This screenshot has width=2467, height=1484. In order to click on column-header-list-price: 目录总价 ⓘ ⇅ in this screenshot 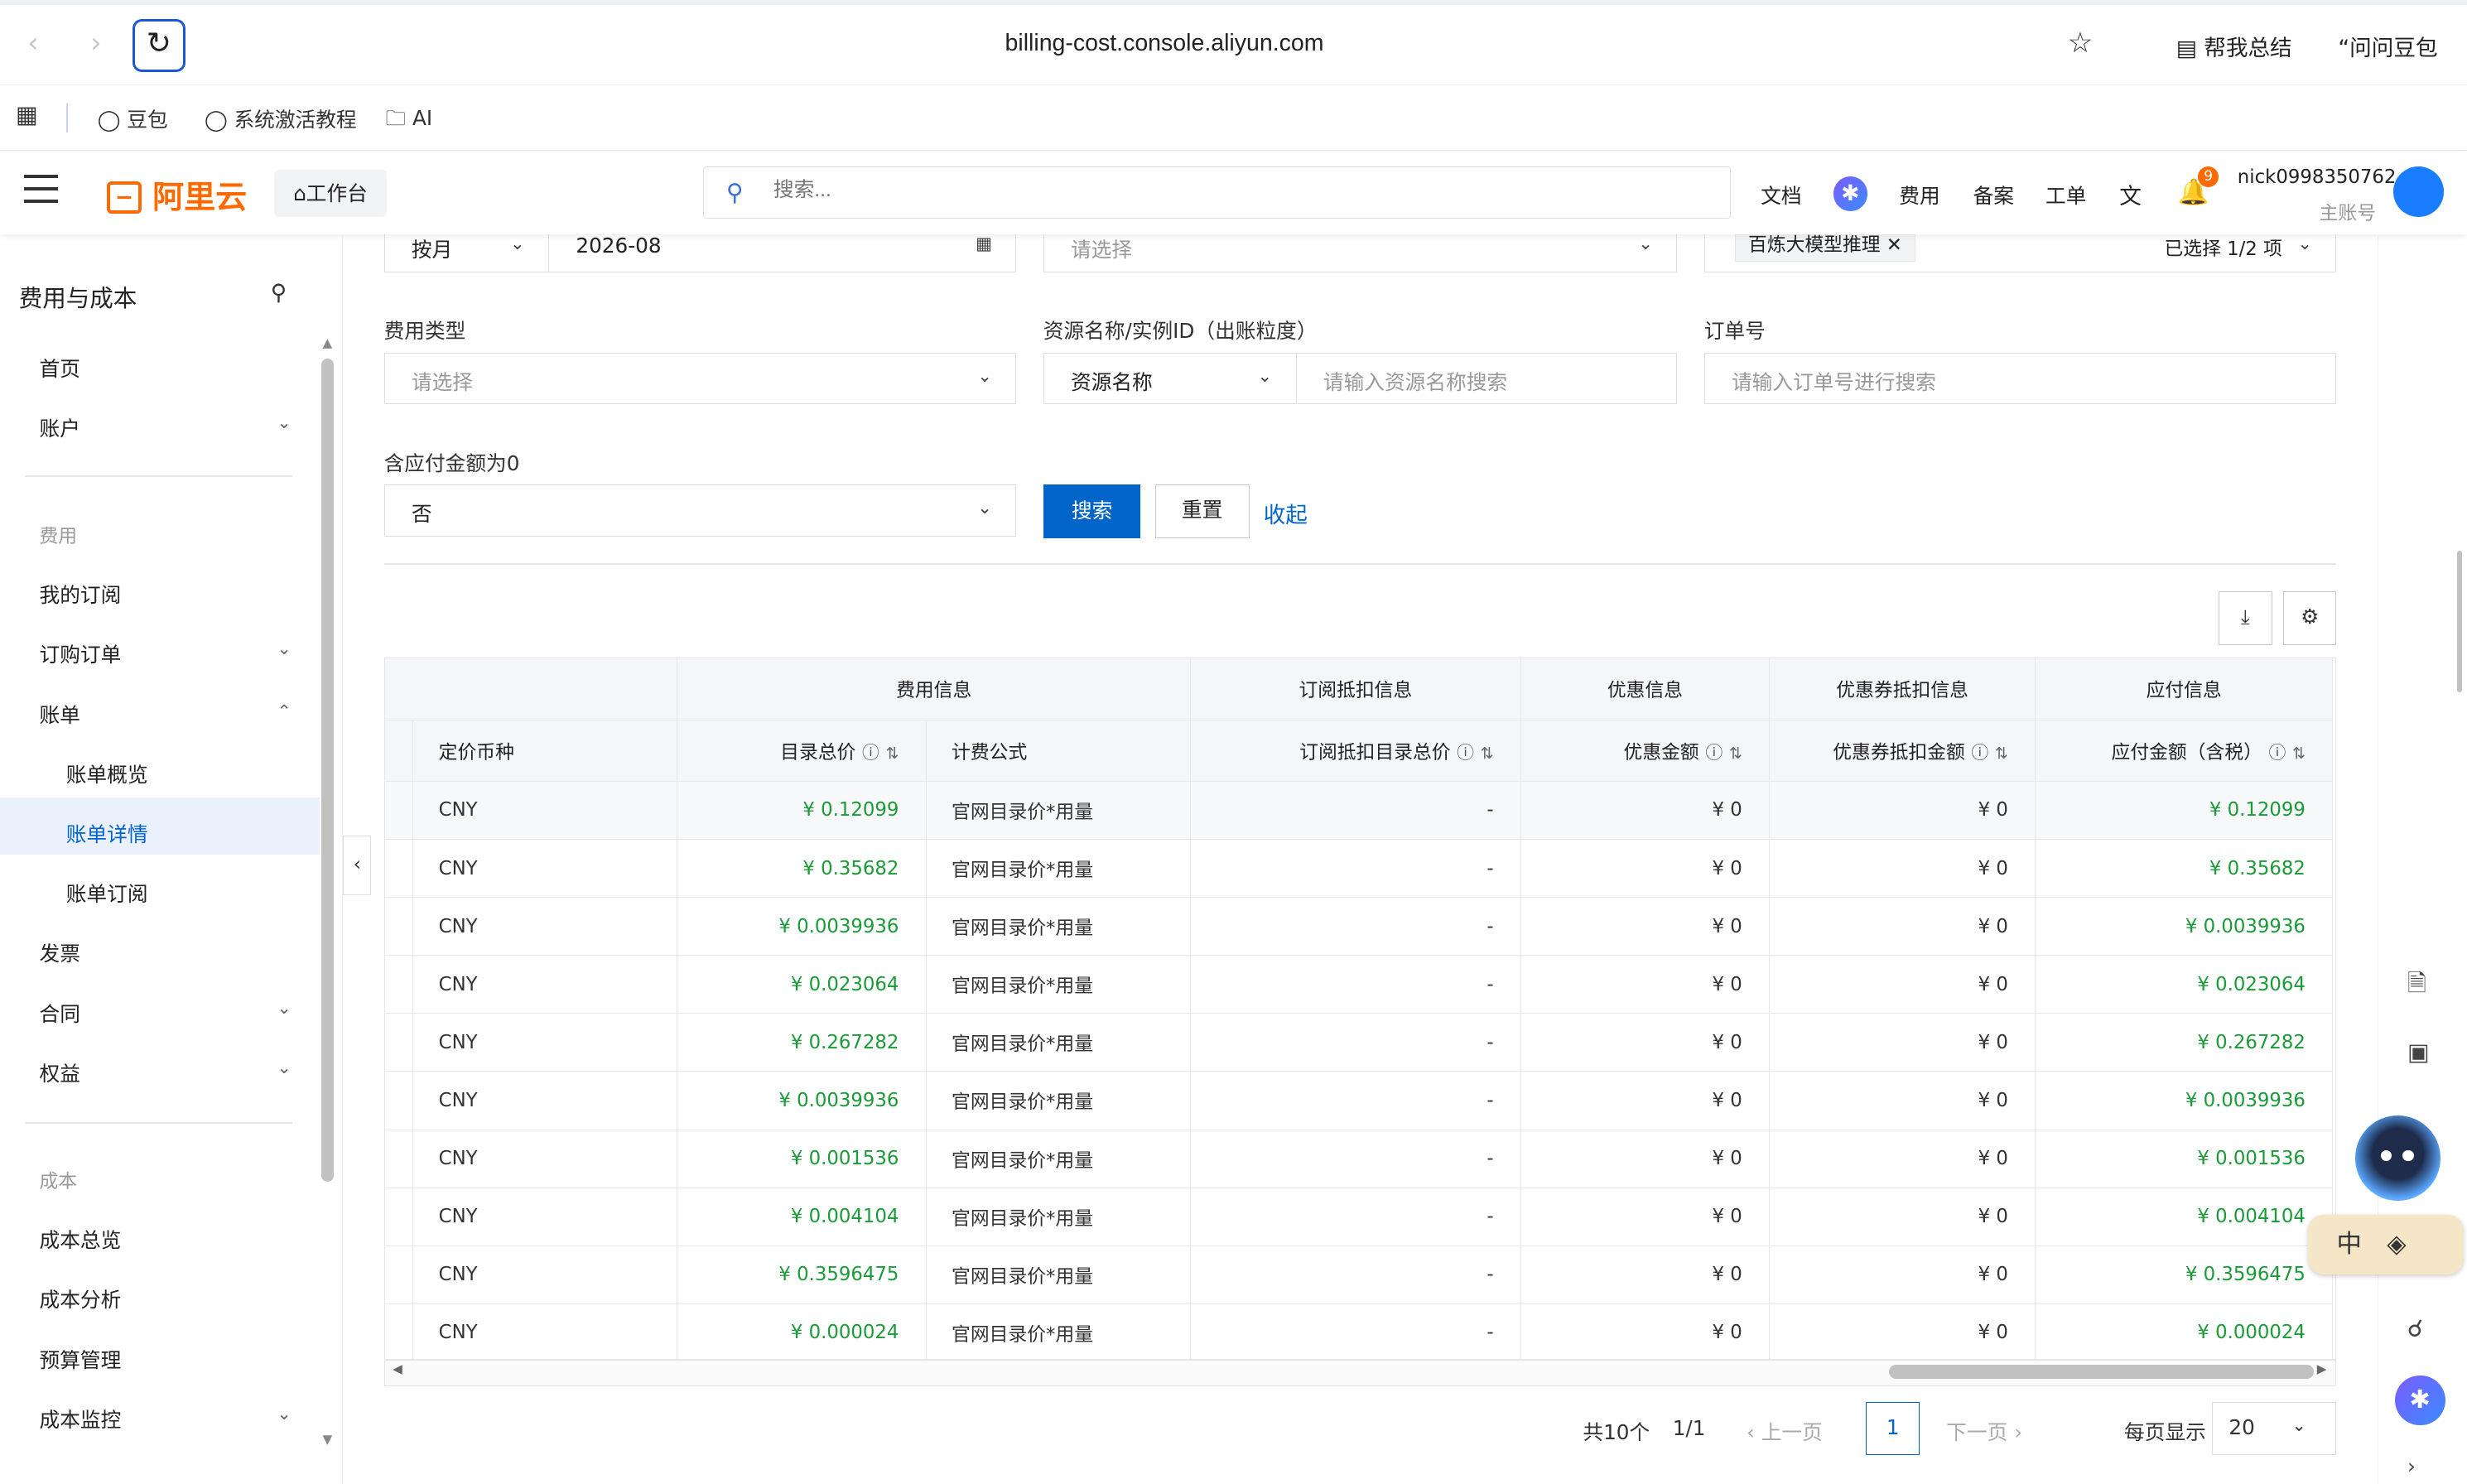, I will do `click(802, 751)`.